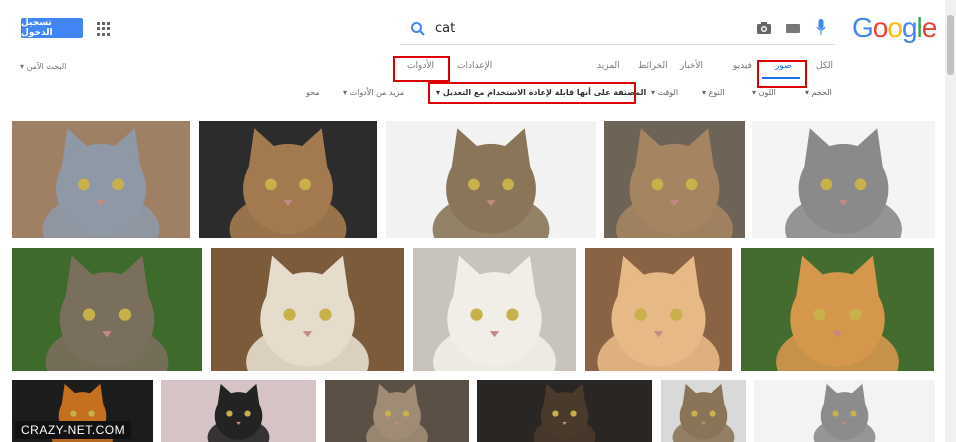  I want to click on highlight-images-tab, so click(782, 74).